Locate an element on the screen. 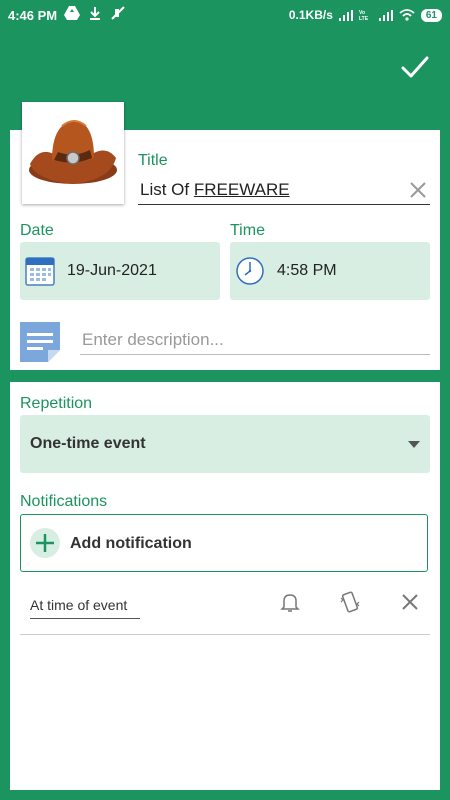 Image resolution: width=450 pixels, height=800 pixels. time-value: 4:58 PM is located at coordinates (307, 270).